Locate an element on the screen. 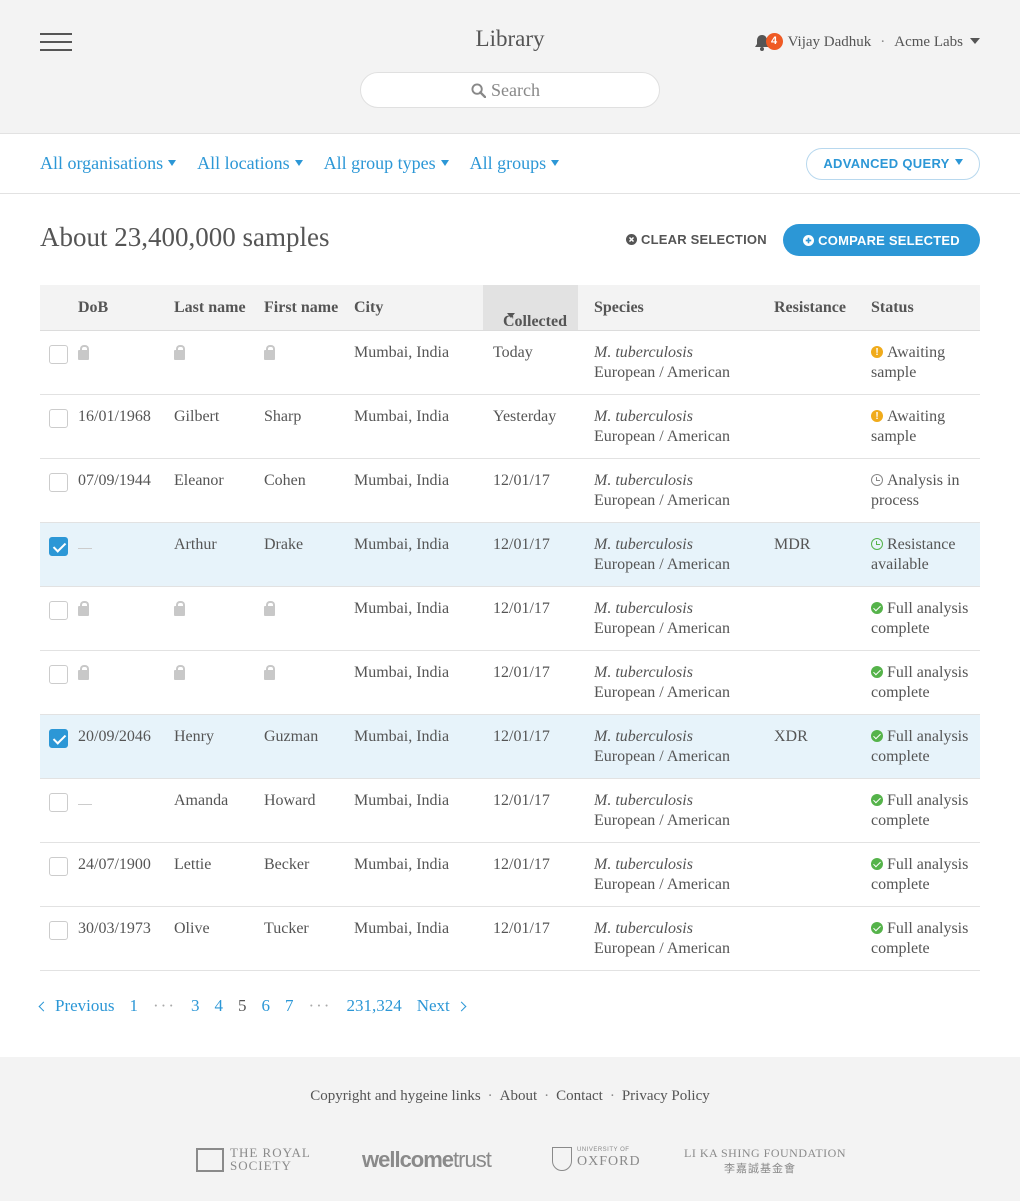  results-count: About 23,400,000 samples is located at coordinates (185, 237).